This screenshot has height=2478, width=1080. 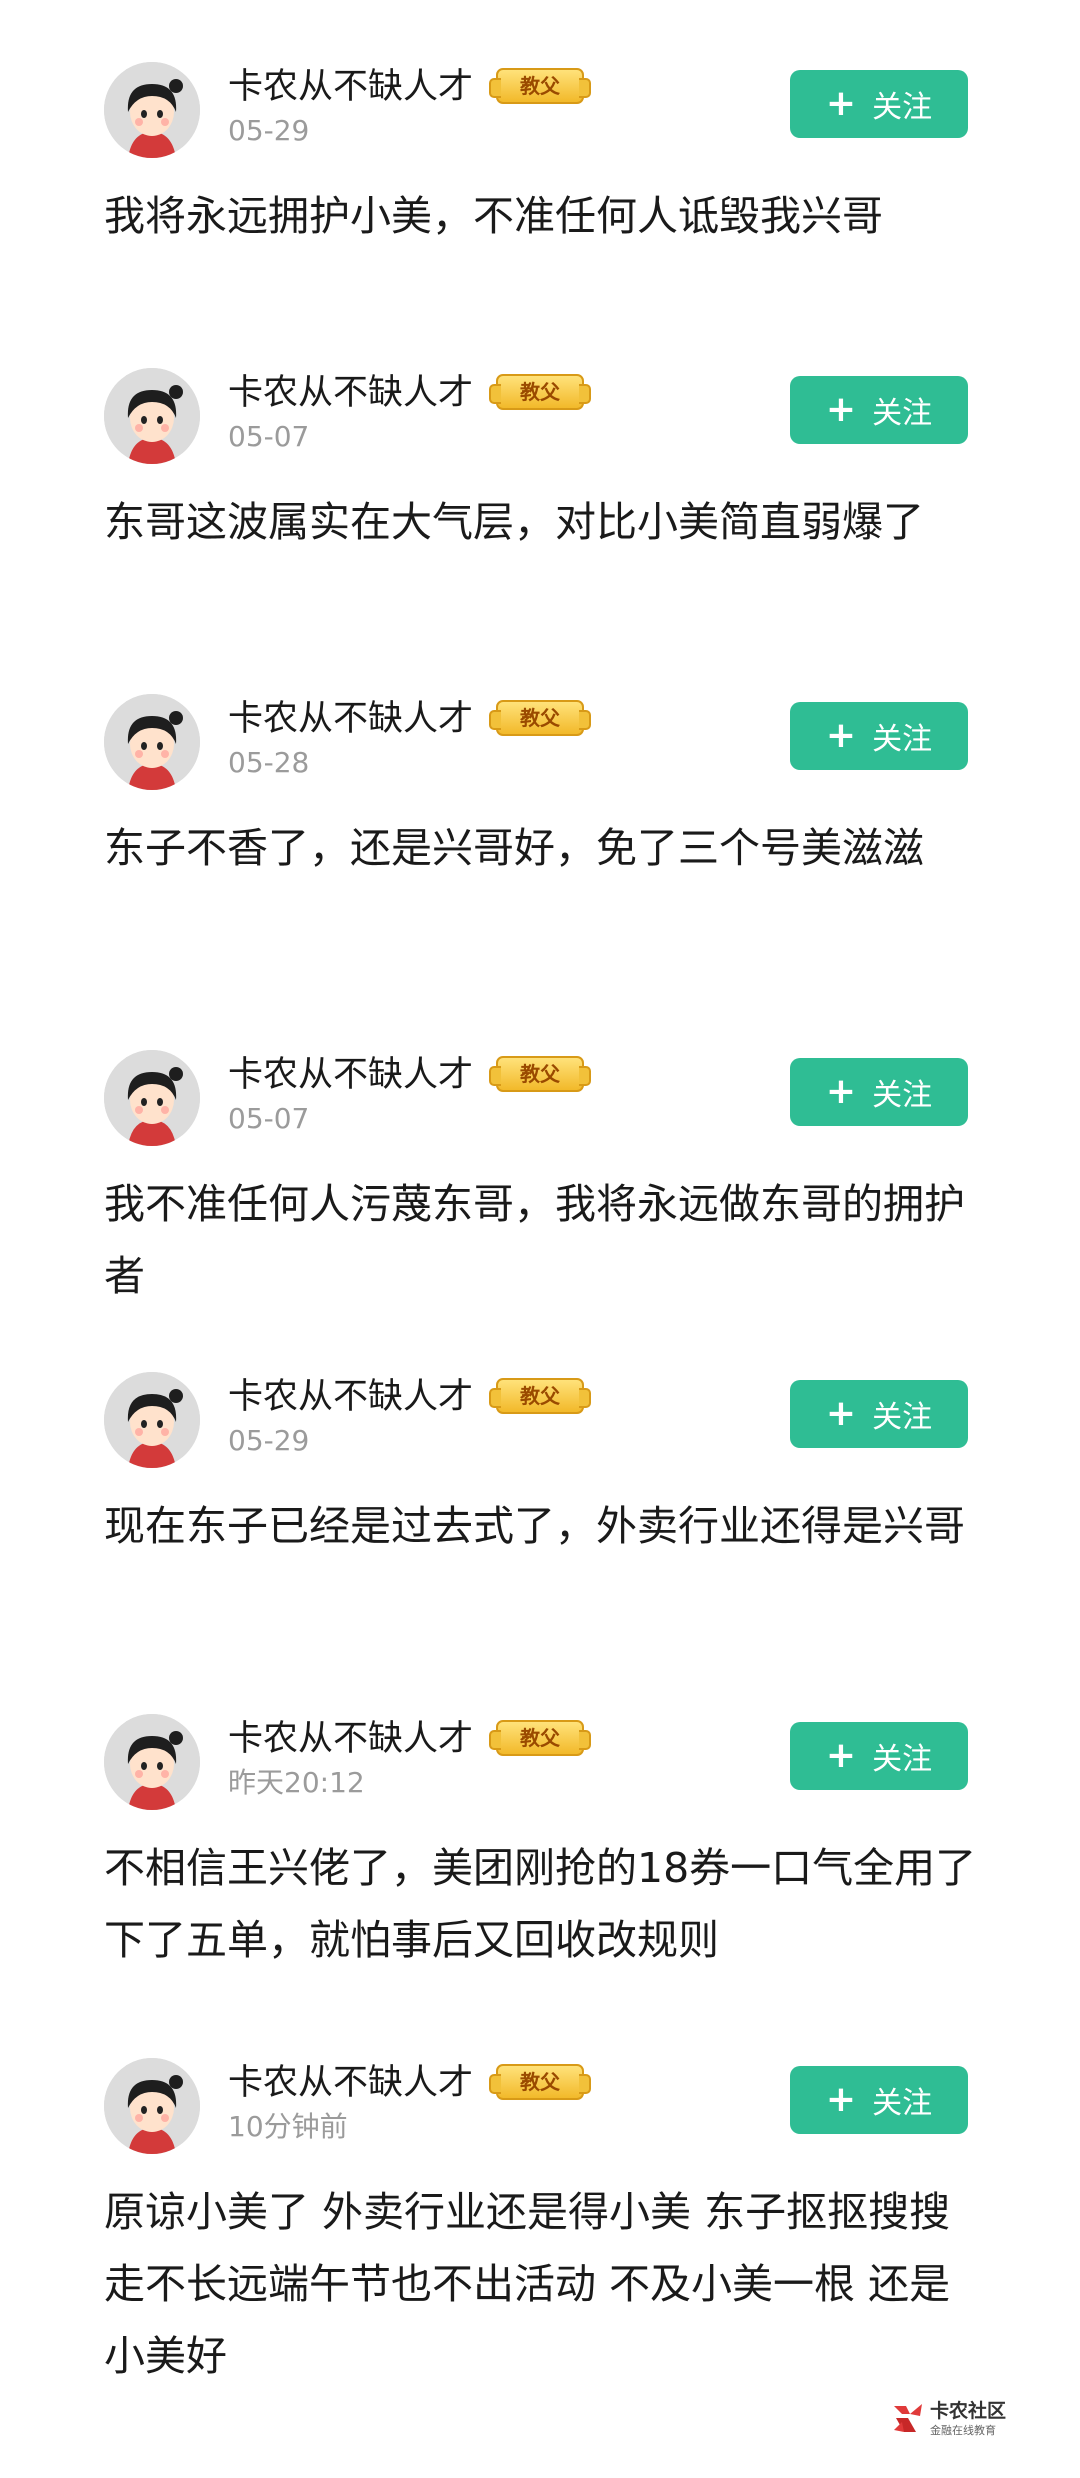 I want to click on watermark-subtitle: 金融在线教育, so click(x=963, y=2430).